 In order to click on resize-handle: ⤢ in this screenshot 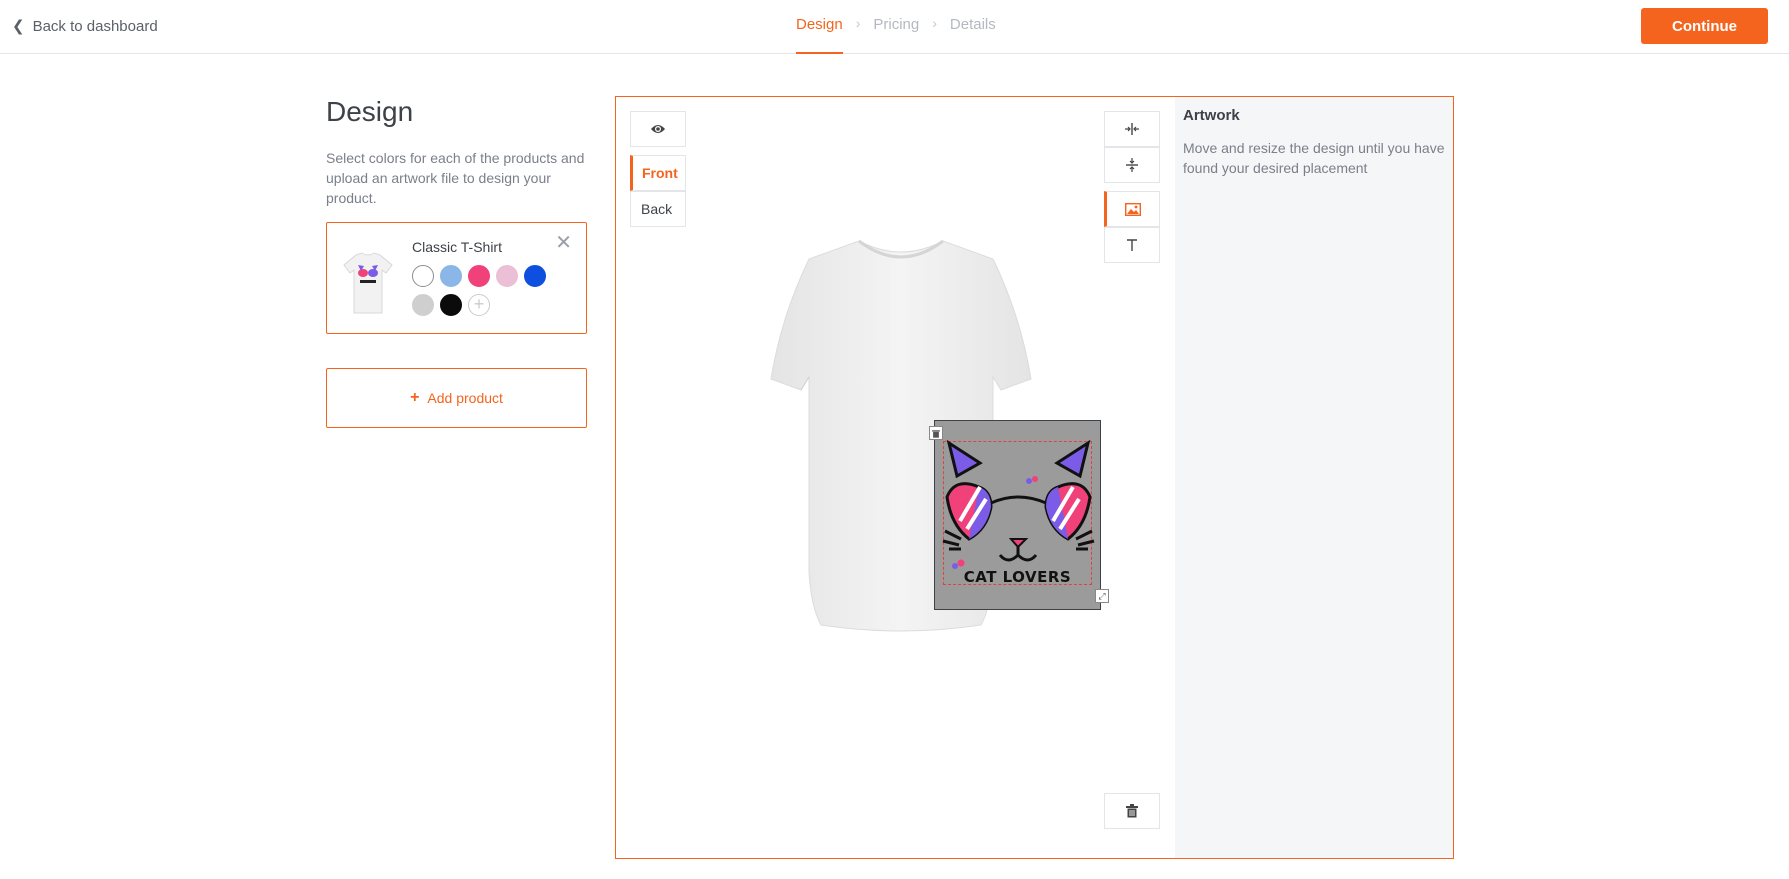, I will do `click(1102, 596)`.